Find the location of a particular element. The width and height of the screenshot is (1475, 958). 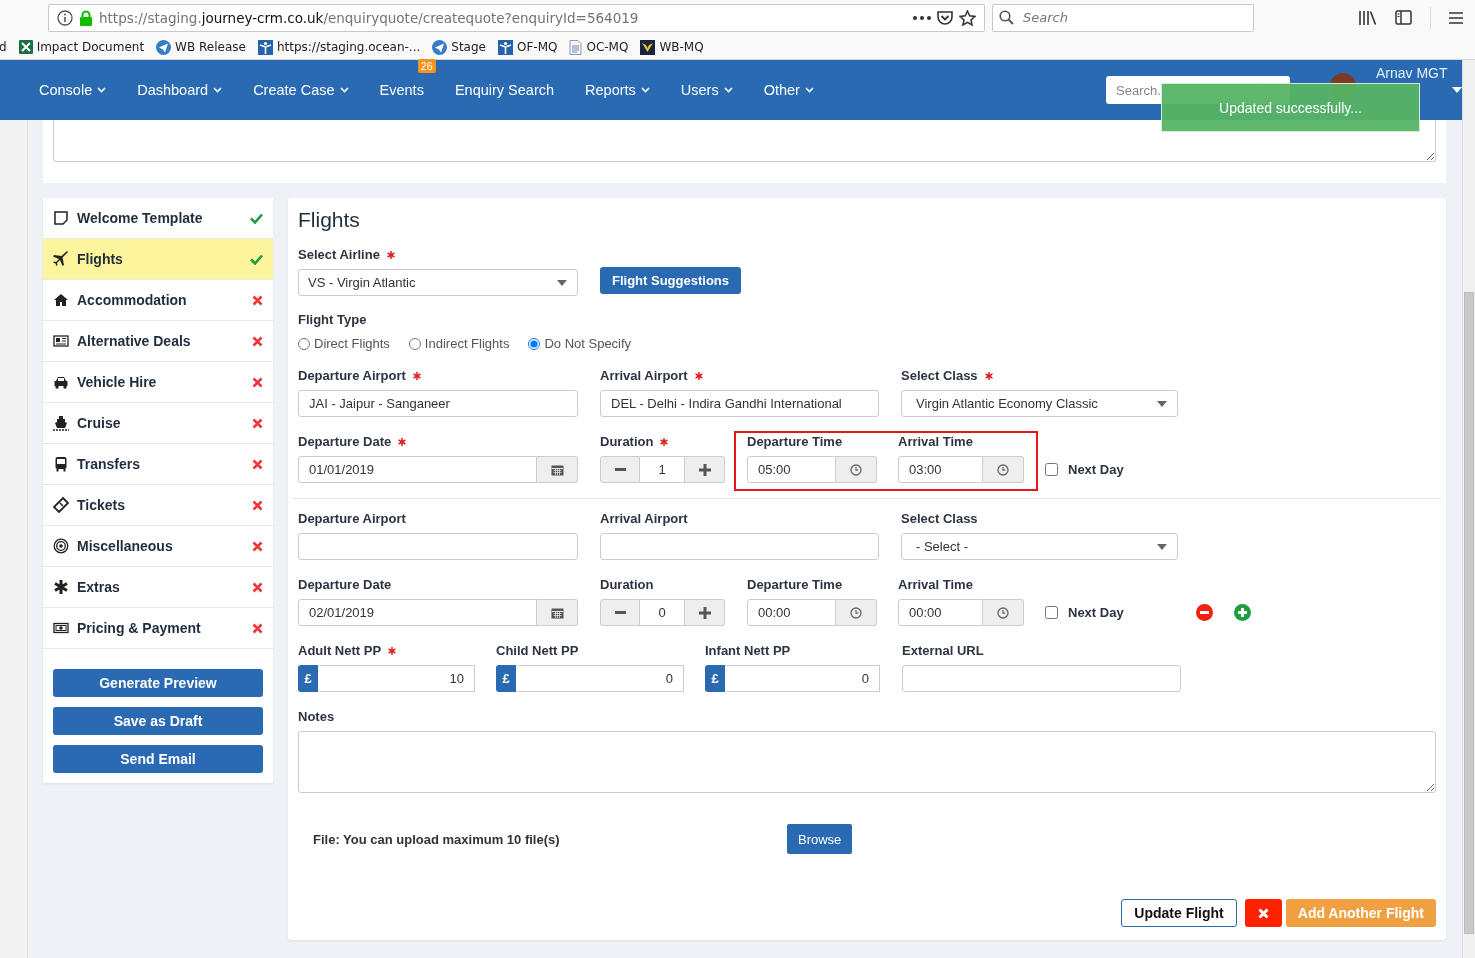

bookmark: WB-MQ is located at coordinates (672, 47).